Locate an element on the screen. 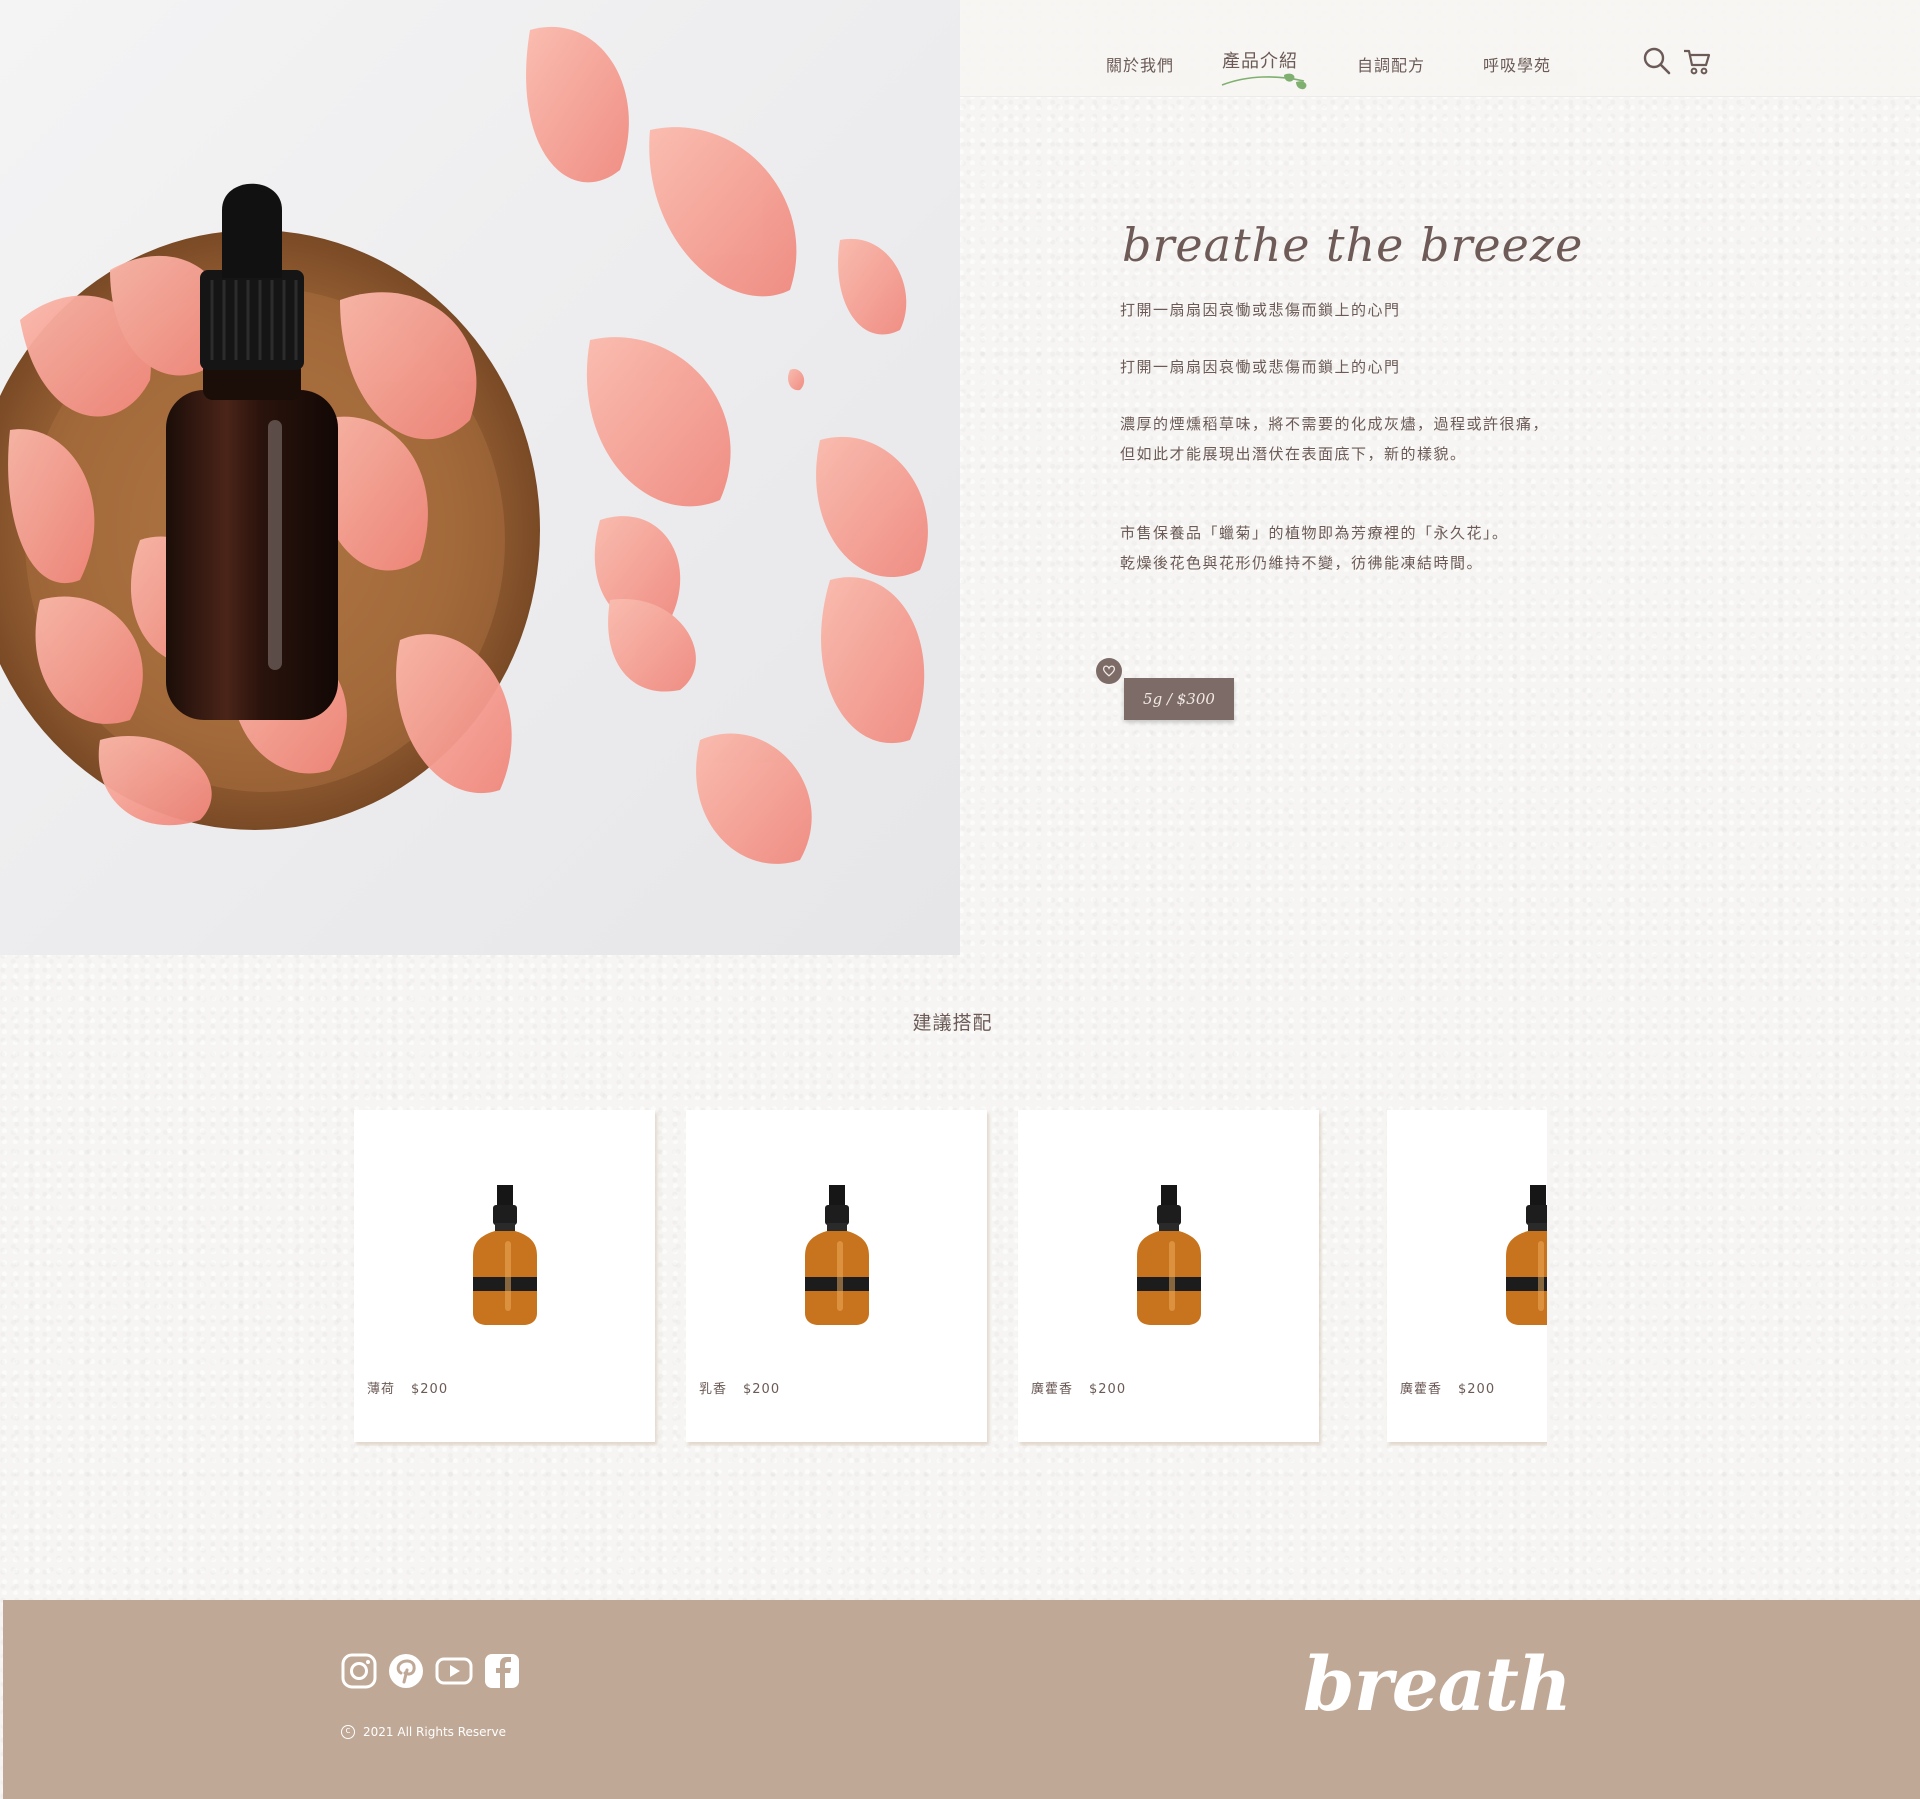 Image resolution: width=1920 pixels, height=1799 pixels. nav-item-academy: 呼吸學苑 is located at coordinates (1527, 69).